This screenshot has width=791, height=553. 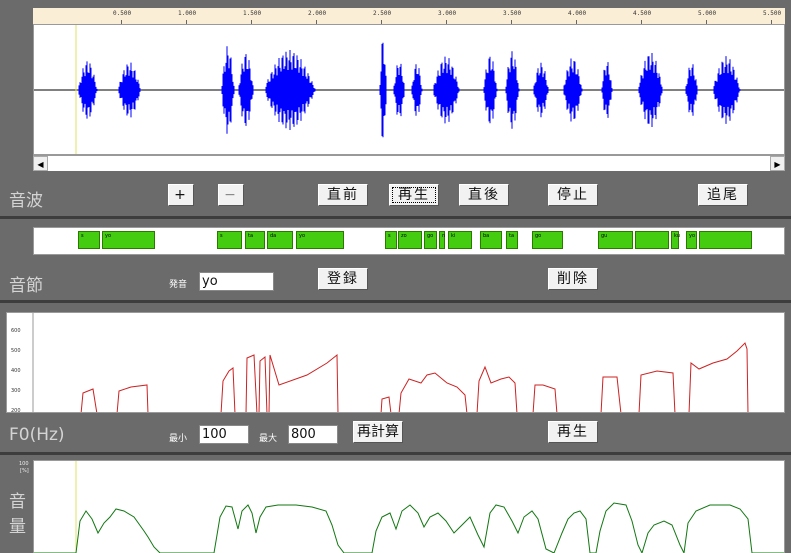 What do you see at coordinates (231, 195) in the screenshot?
I see `zoom-out-button: −` at bounding box center [231, 195].